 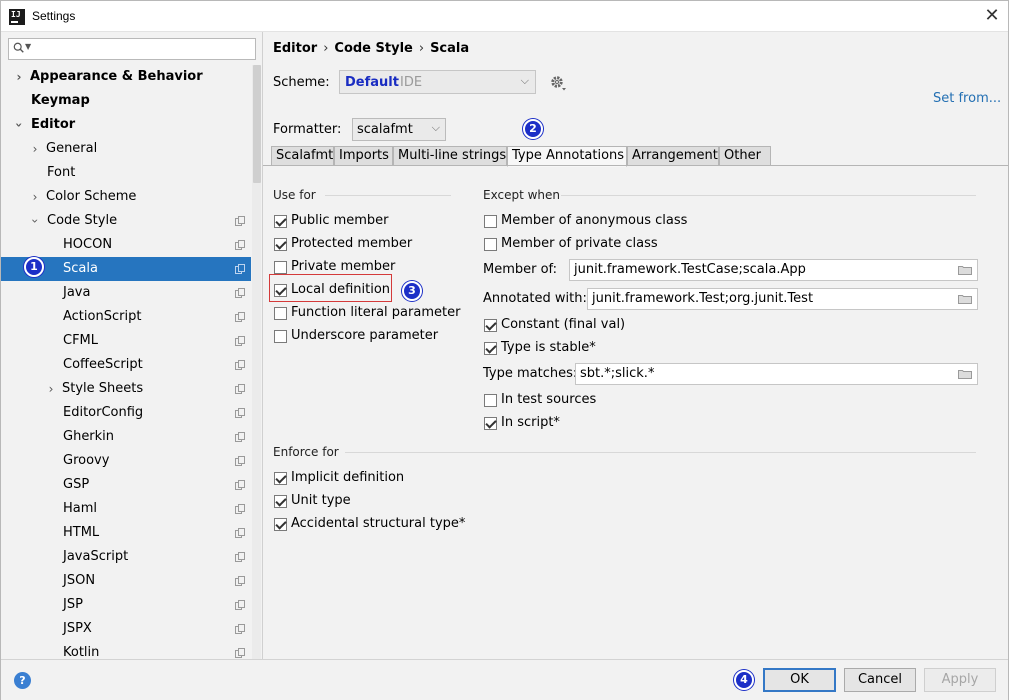 I want to click on scrollbar-thumb, so click(x=257, y=124).